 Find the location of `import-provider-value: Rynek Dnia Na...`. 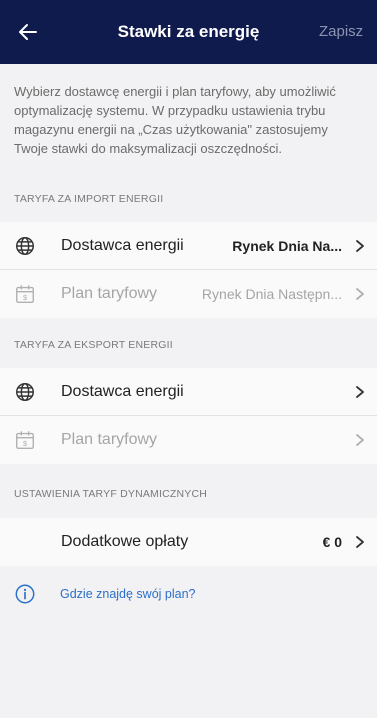

import-provider-value: Rynek Dnia Na... is located at coordinates (287, 246).